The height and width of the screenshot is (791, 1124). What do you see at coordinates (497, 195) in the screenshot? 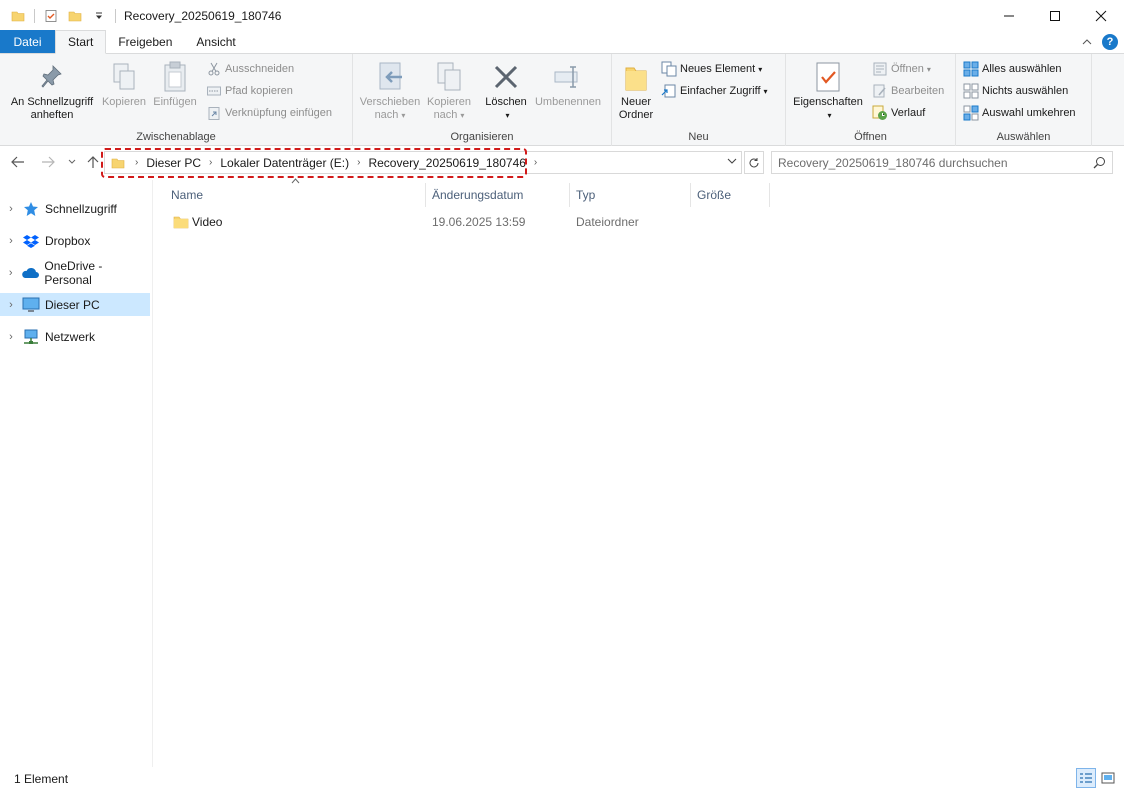
I see `column-header-modified: Änderungsdatum` at bounding box center [497, 195].